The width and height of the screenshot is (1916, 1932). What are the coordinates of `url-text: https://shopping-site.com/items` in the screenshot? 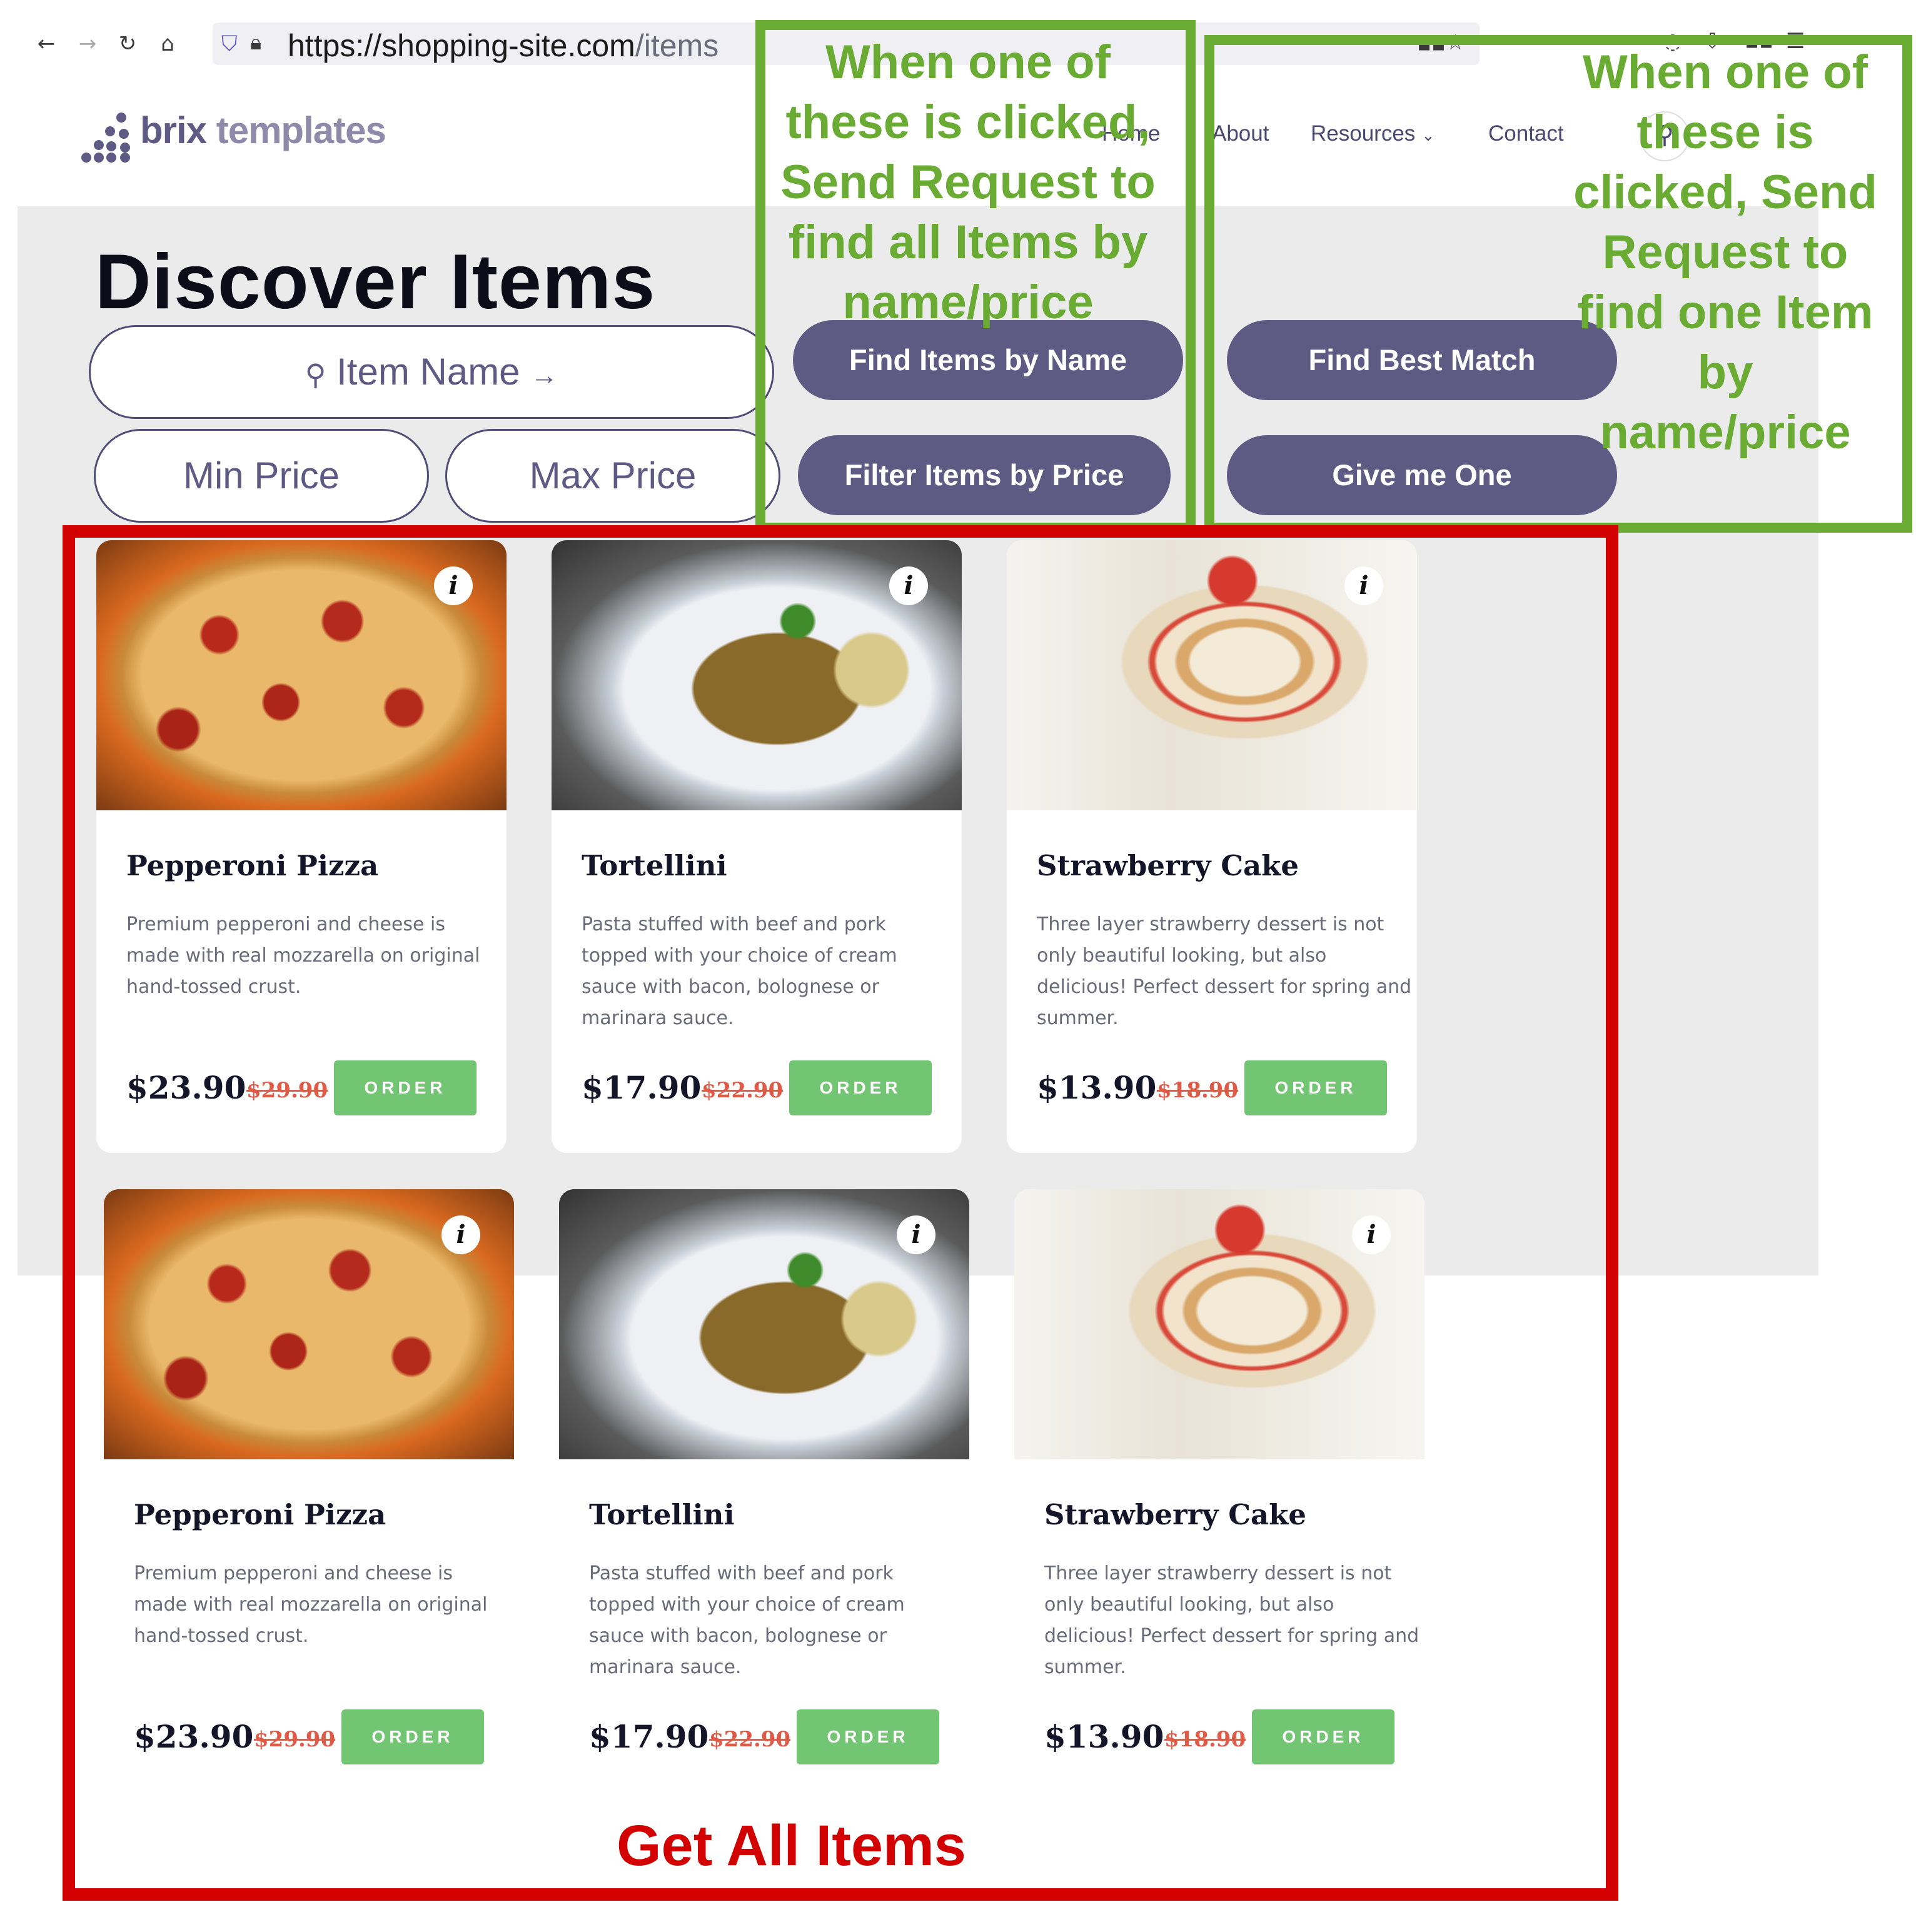 It's located at (503, 46).